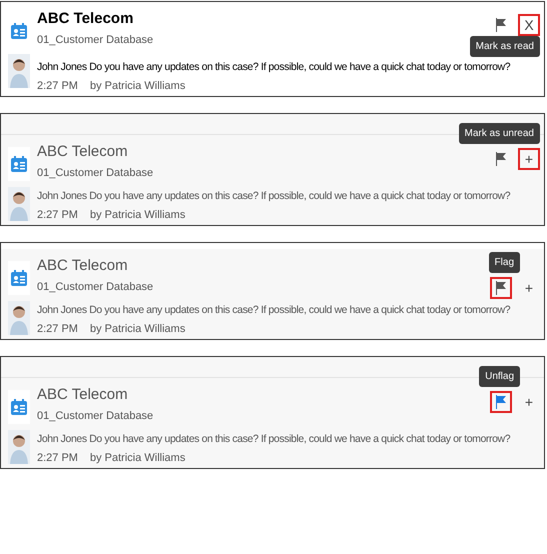 Image resolution: width=547 pixels, height=554 pixels. What do you see at coordinates (505, 46) in the screenshot?
I see `tooltip: Mark as read` at bounding box center [505, 46].